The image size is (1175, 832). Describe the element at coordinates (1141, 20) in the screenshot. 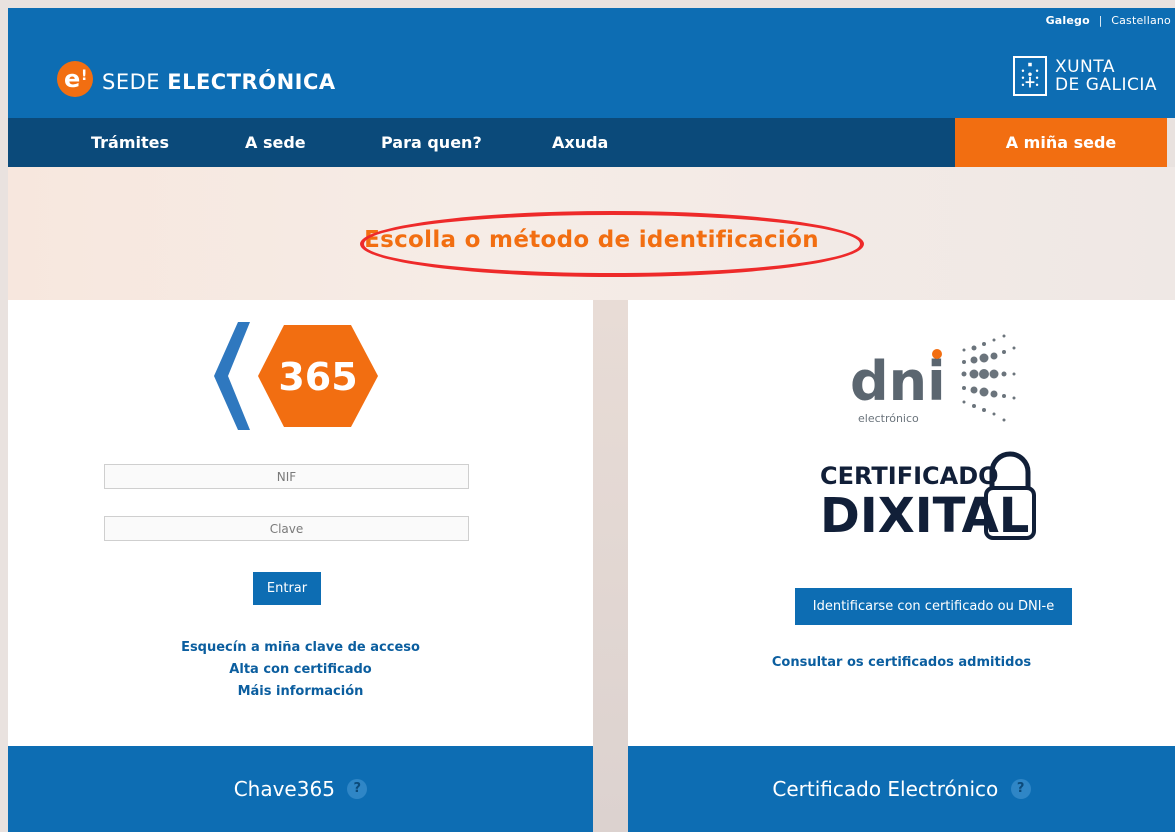

I see `lang-castellano: Castellano` at that location.